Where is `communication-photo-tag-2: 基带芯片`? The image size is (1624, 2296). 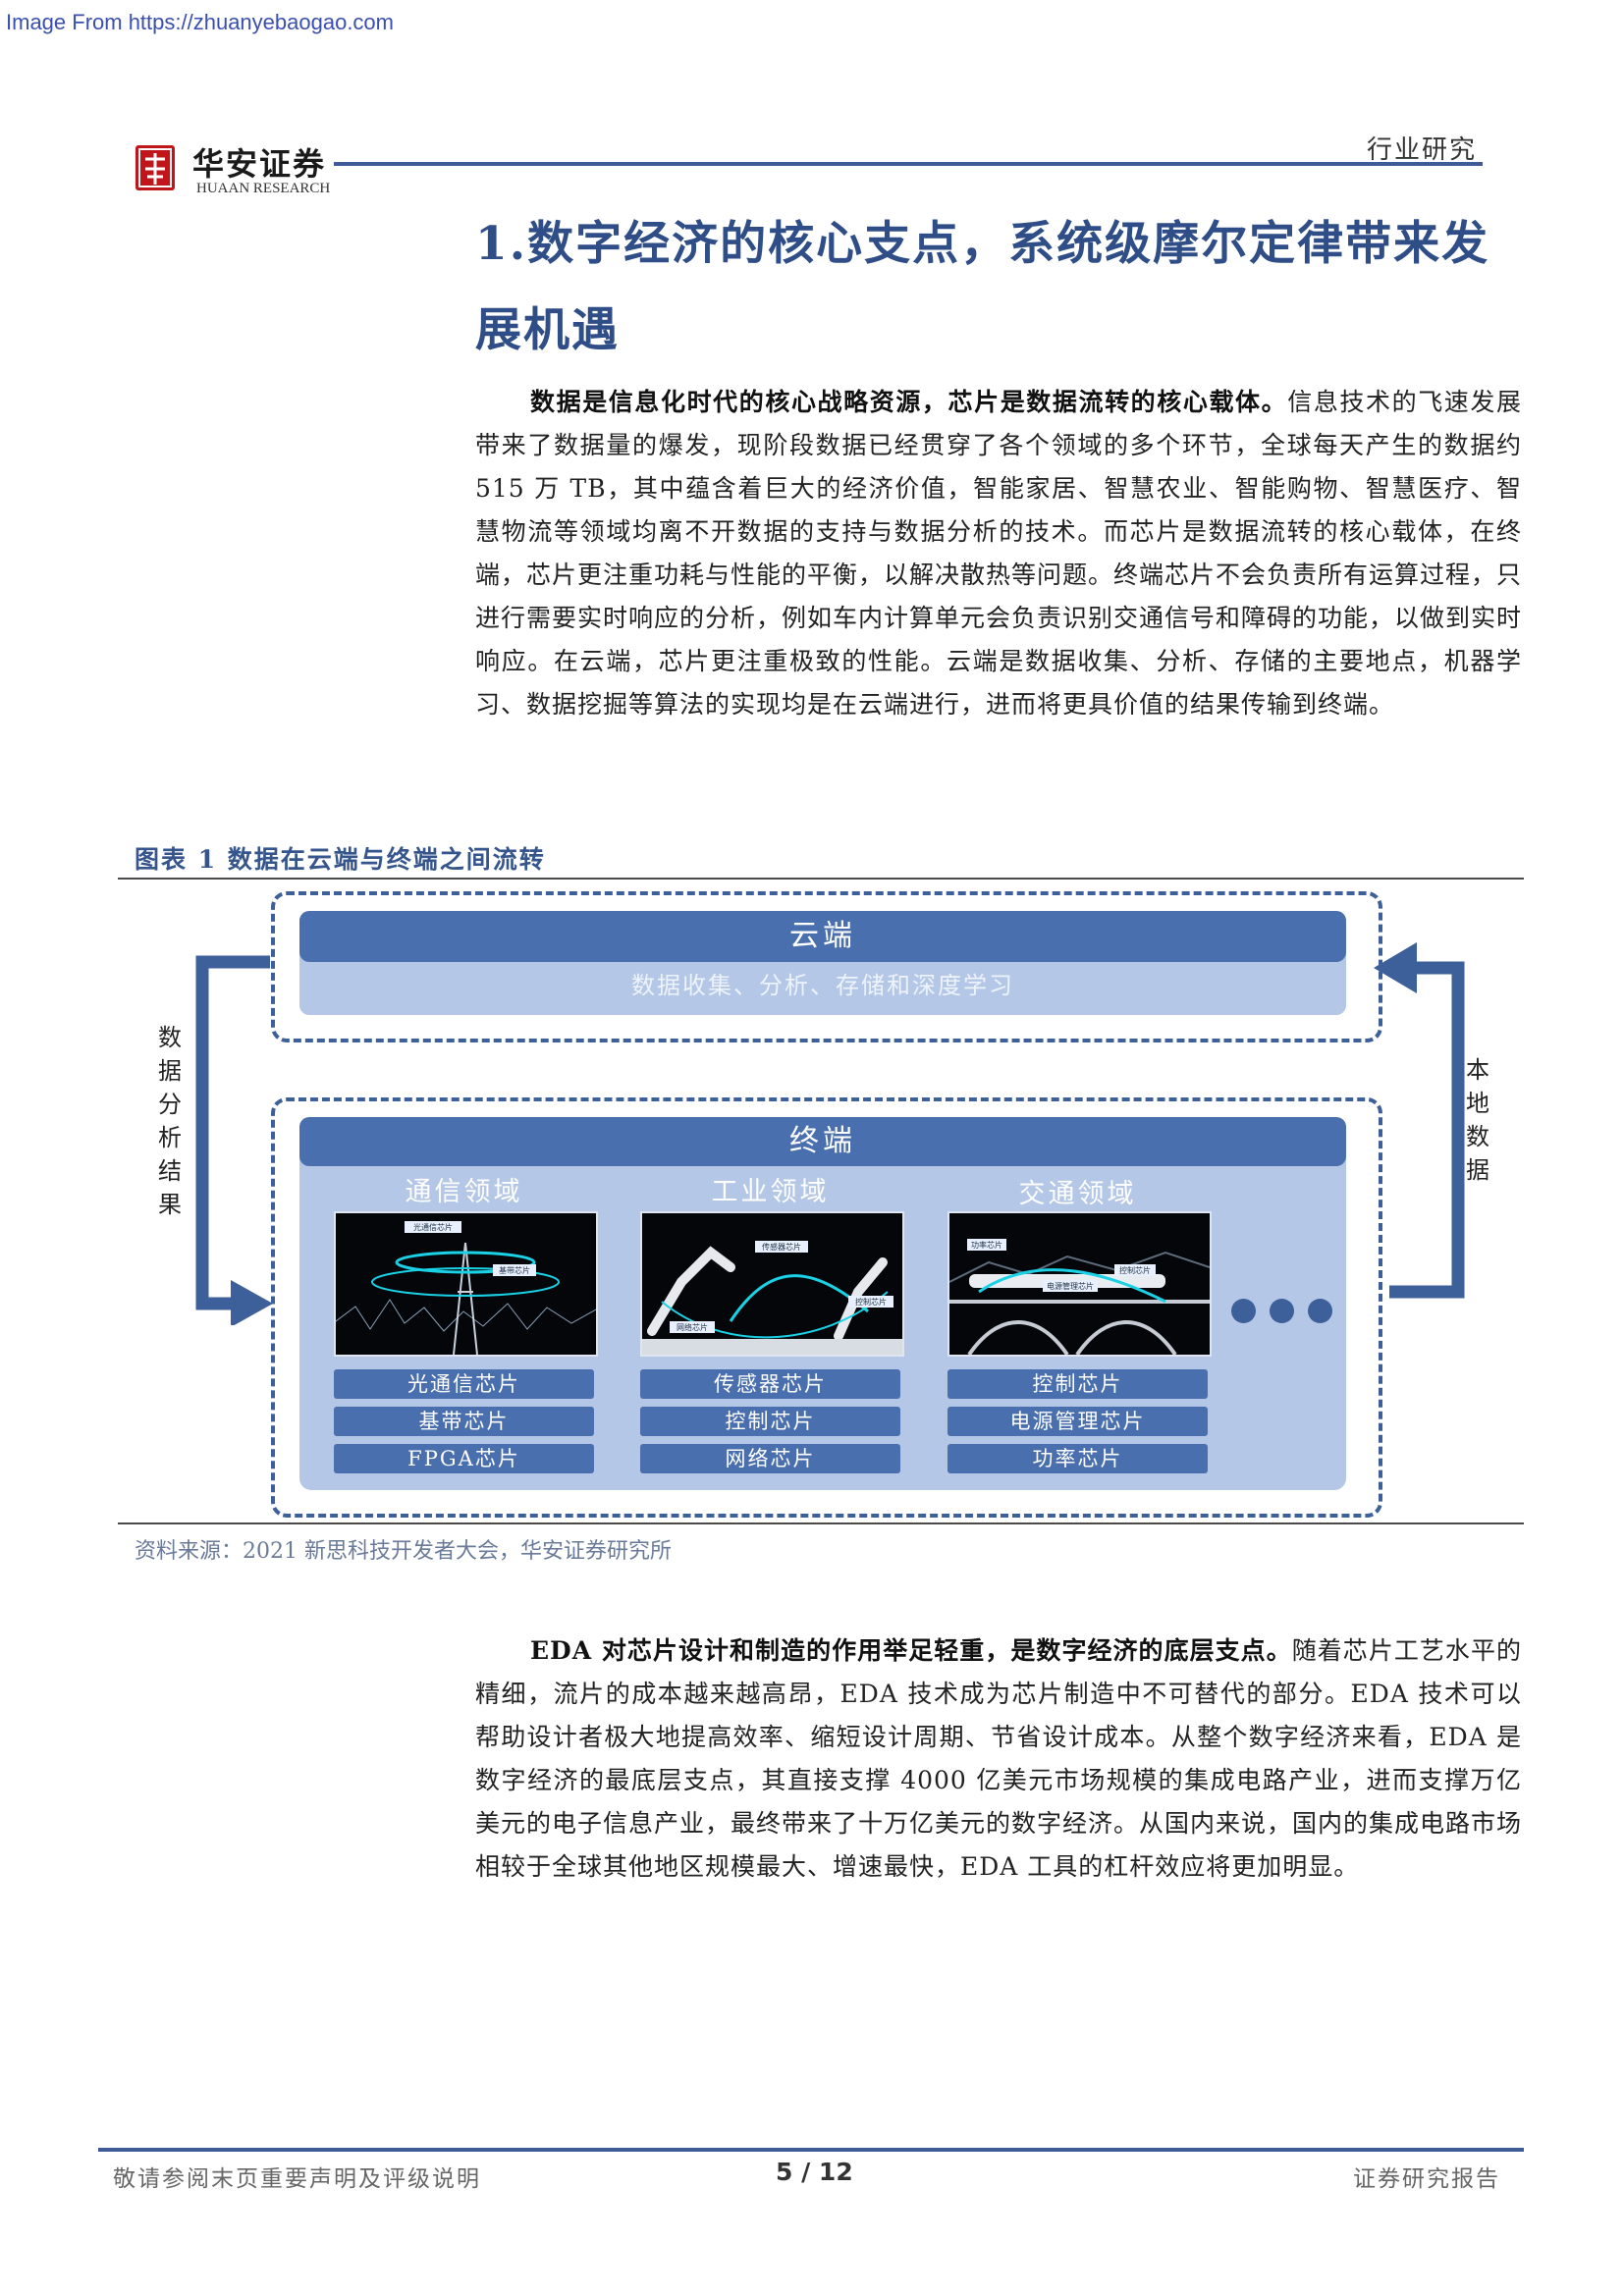
communication-photo-tag-2: 基带芯片 is located at coordinates (514, 1270).